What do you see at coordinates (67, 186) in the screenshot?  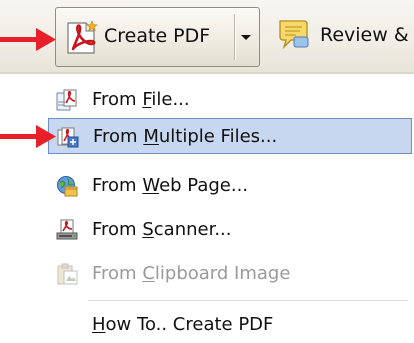 I see `web-page-icon` at bounding box center [67, 186].